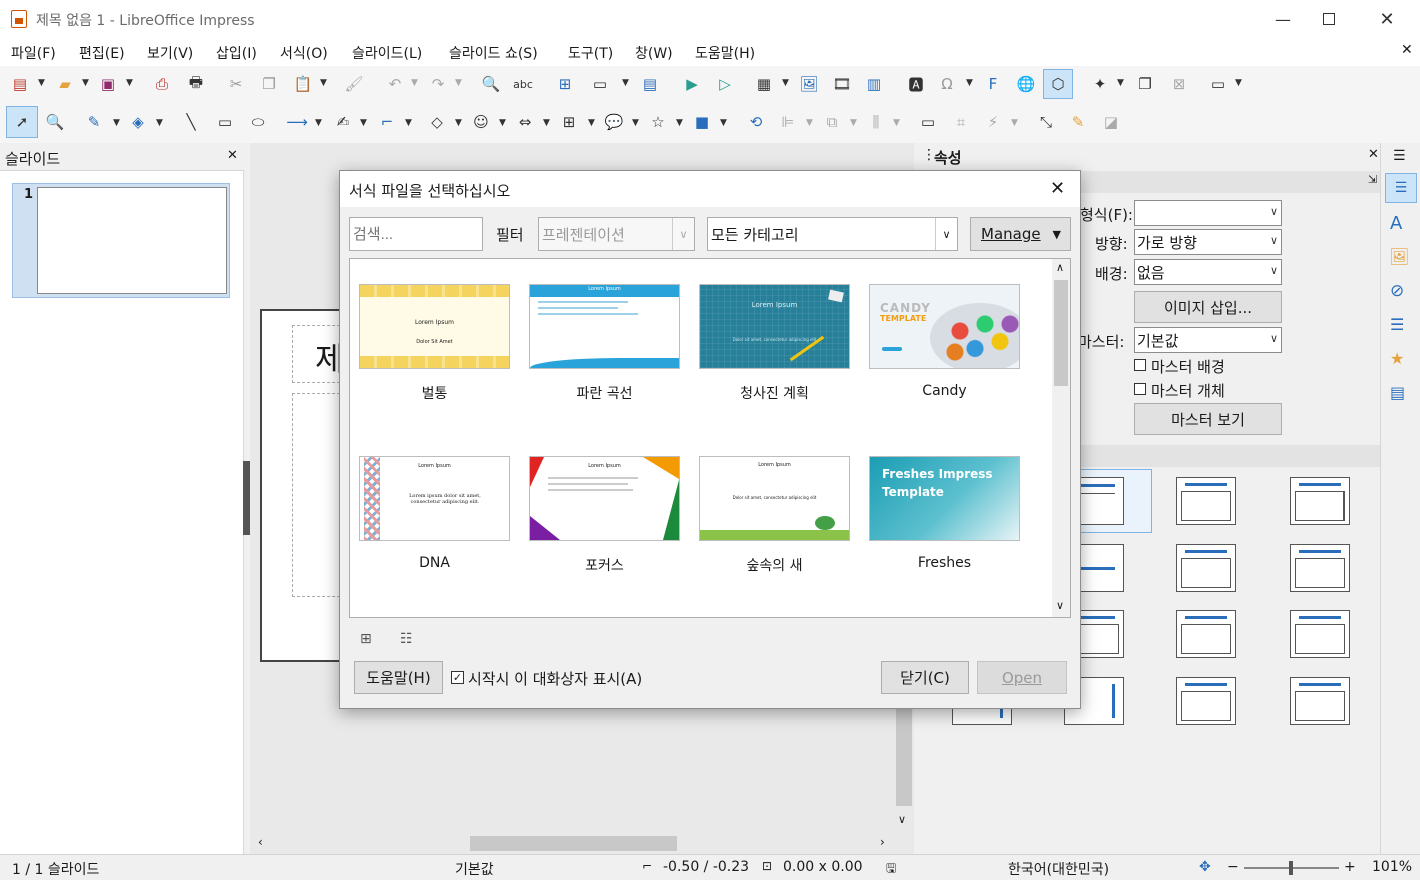 Image resolution: width=1420 pixels, height=880 pixels. Describe the element at coordinates (1060, 605) in the screenshot. I see `scroll-down-icon: ∨` at that location.